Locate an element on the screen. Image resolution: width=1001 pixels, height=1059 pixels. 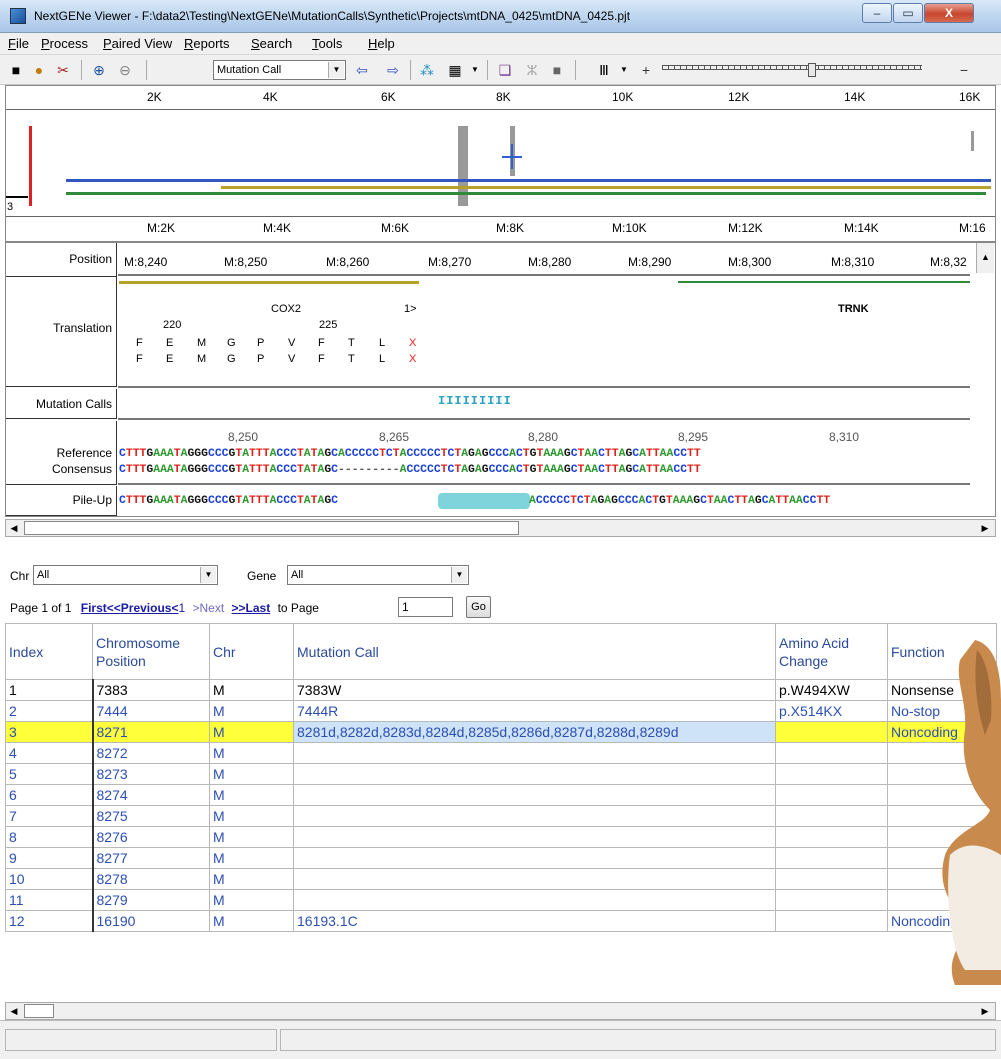
cell-index: 12 is located at coordinates (49, 921).